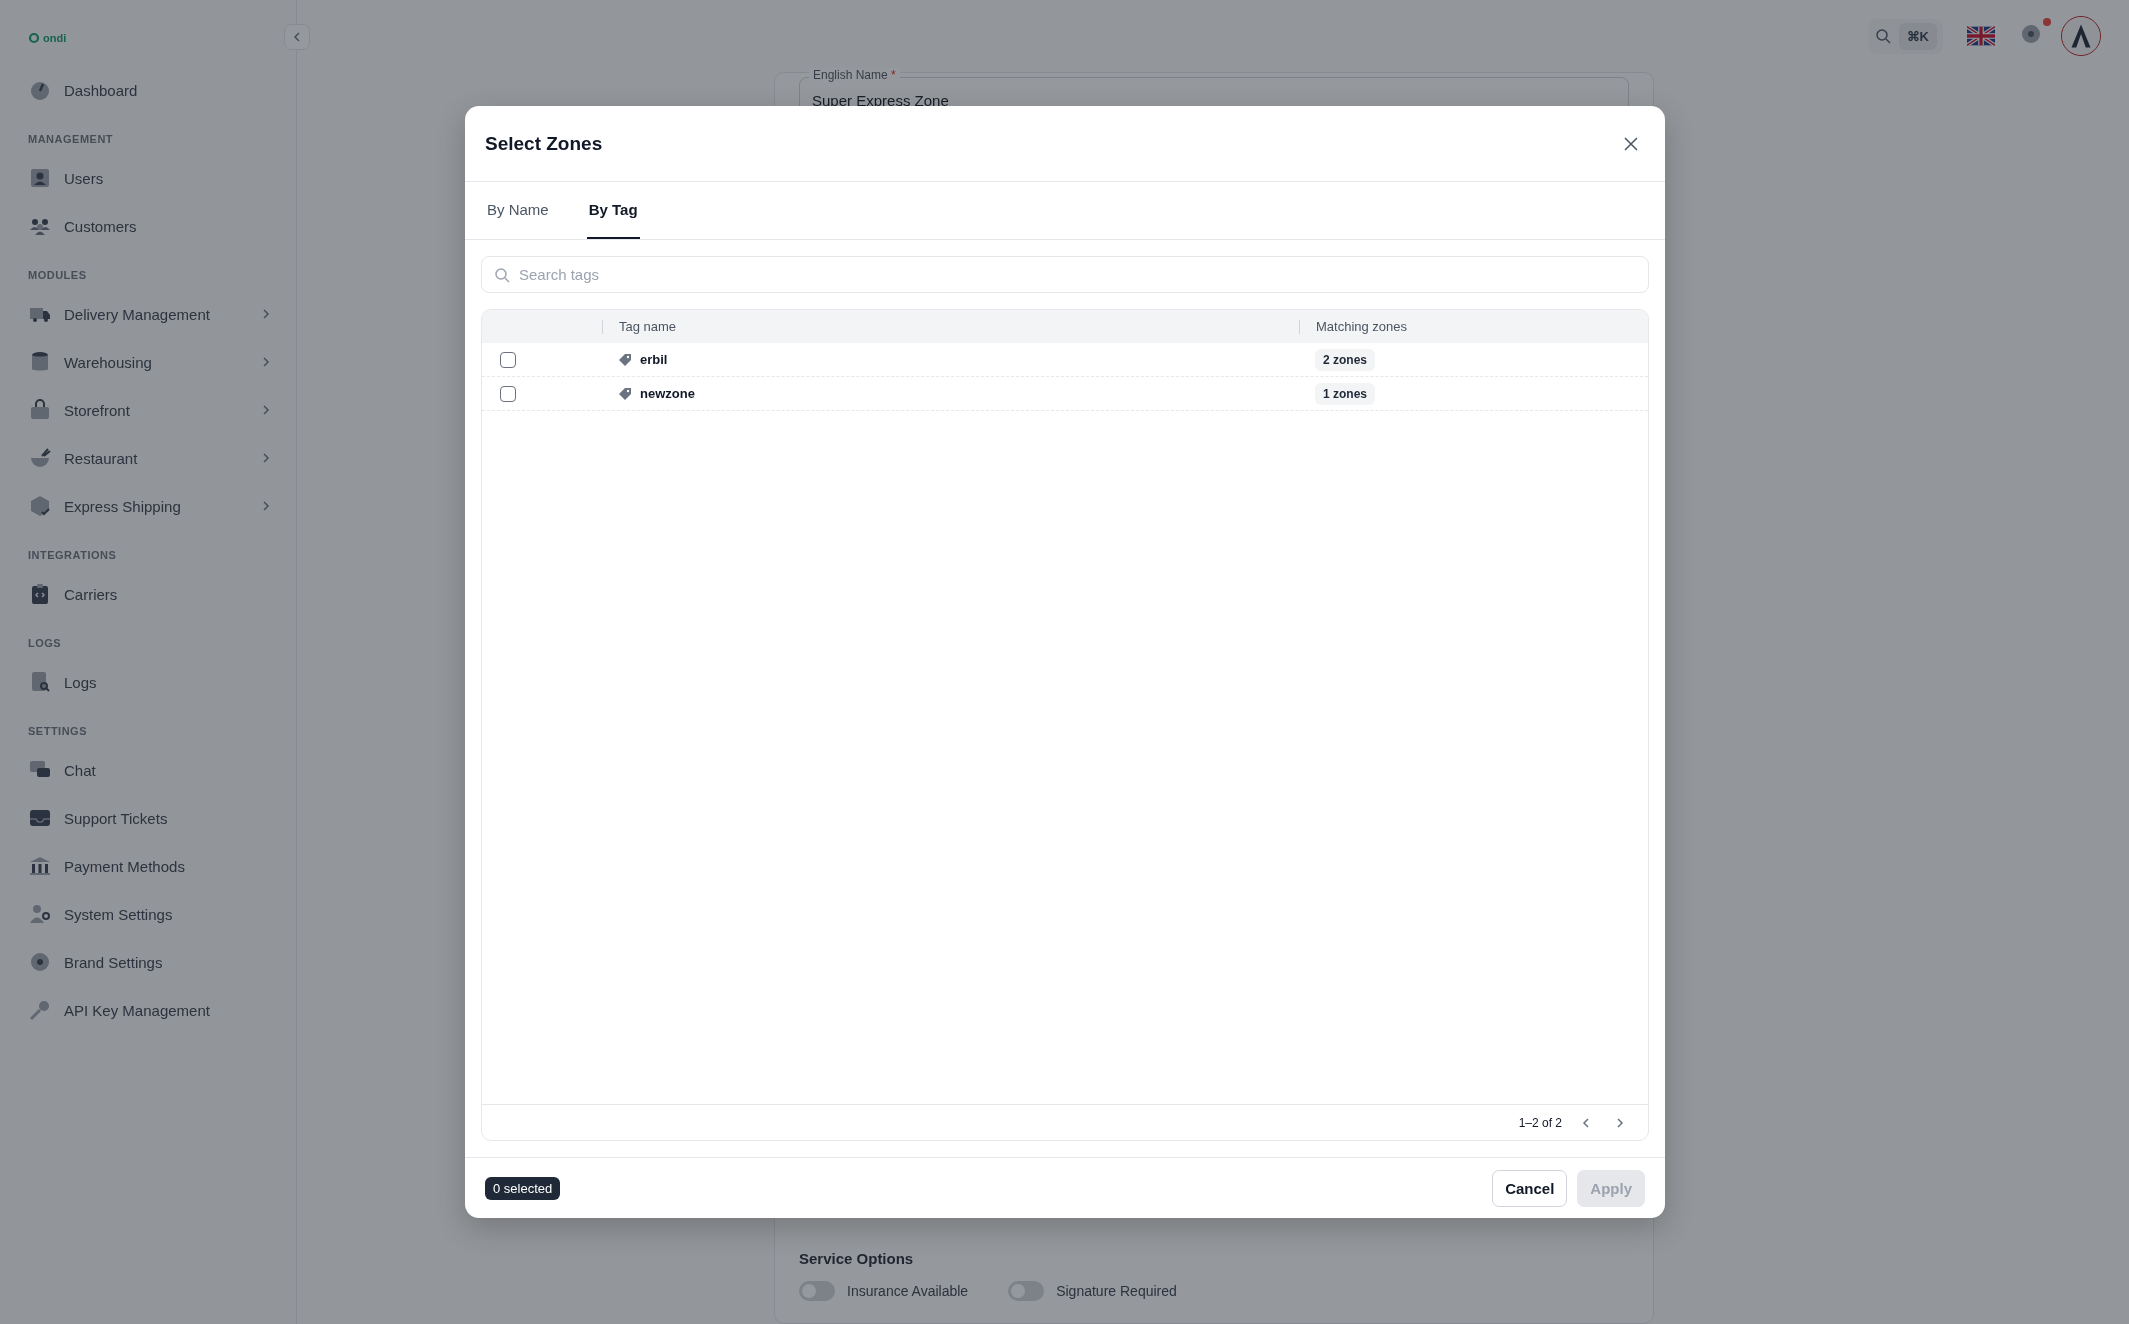 Image resolution: width=2129 pixels, height=1324 pixels. Describe the element at coordinates (162, 818) in the screenshot. I see `sidebar-item: Support Tickets` at that location.